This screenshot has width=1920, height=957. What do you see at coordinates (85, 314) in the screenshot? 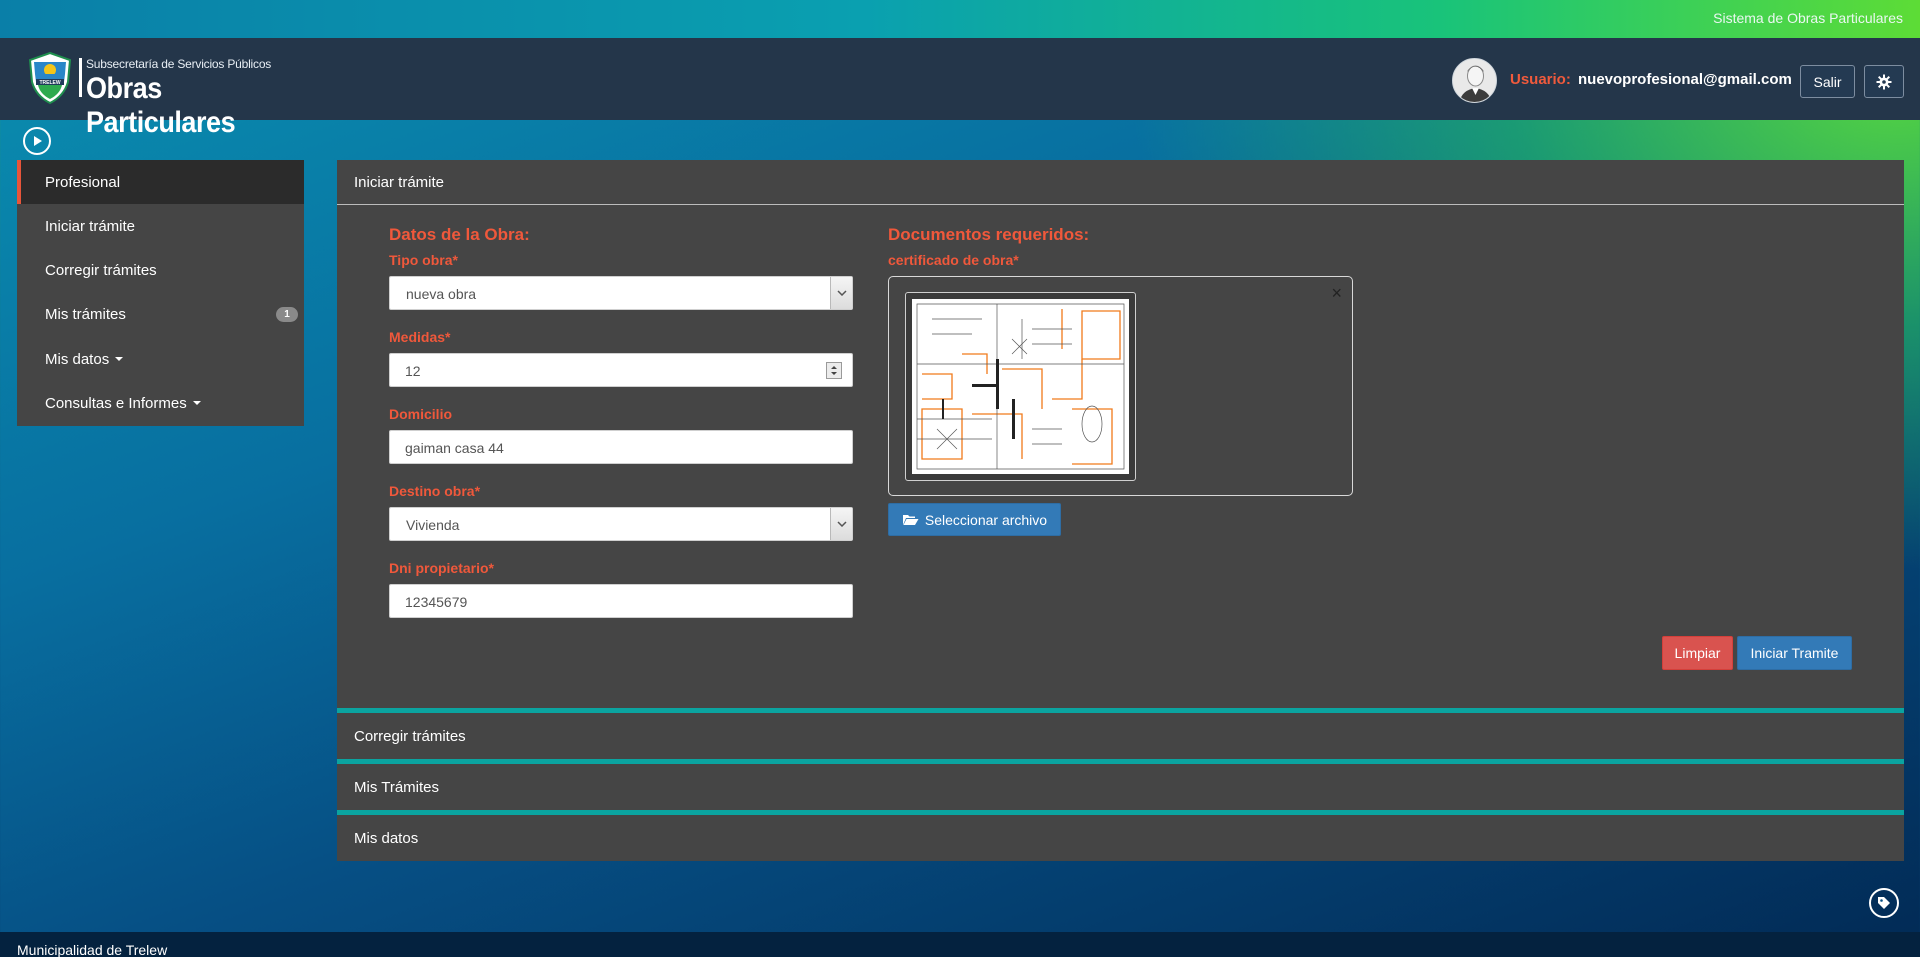
I see `sidebar-item-label: Mis trámites` at bounding box center [85, 314].